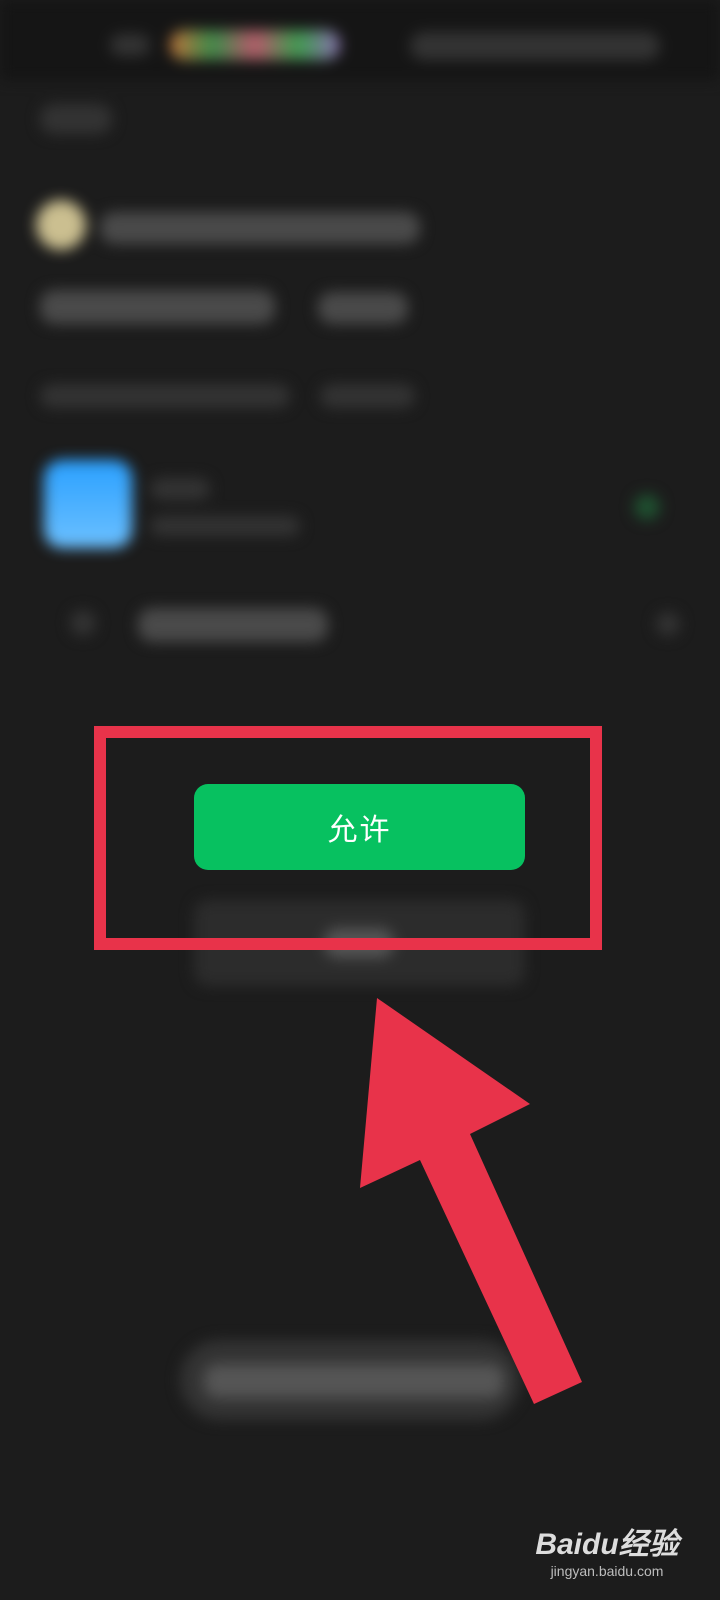 This screenshot has width=720, height=1600. Describe the element at coordinates (471, 1201) in the screenshot. I see `arrow-up-icon` at that location.